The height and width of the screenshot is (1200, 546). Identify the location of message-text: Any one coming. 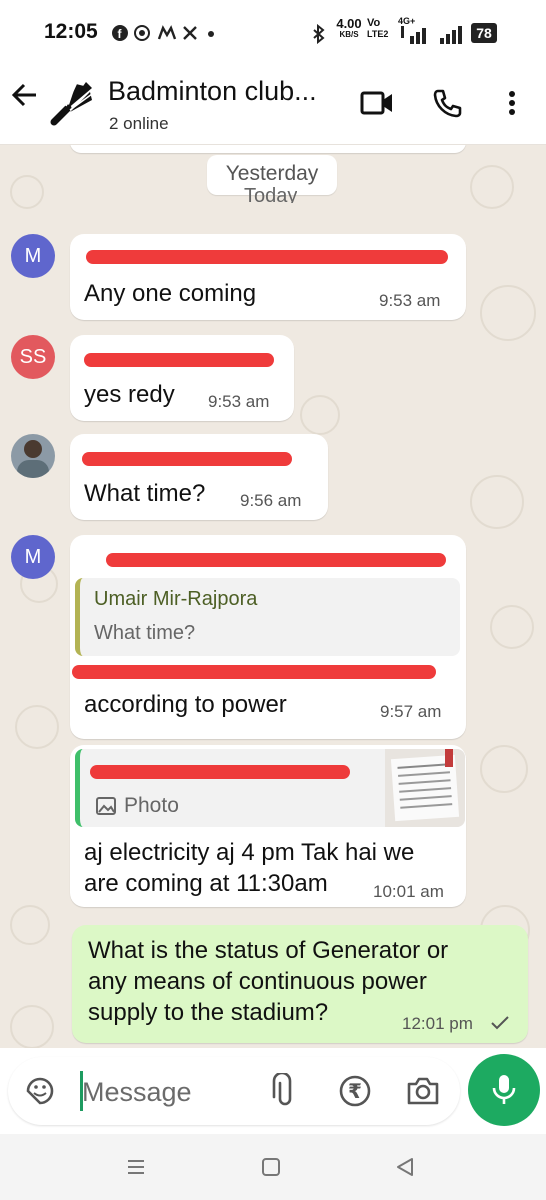
(170, 293).